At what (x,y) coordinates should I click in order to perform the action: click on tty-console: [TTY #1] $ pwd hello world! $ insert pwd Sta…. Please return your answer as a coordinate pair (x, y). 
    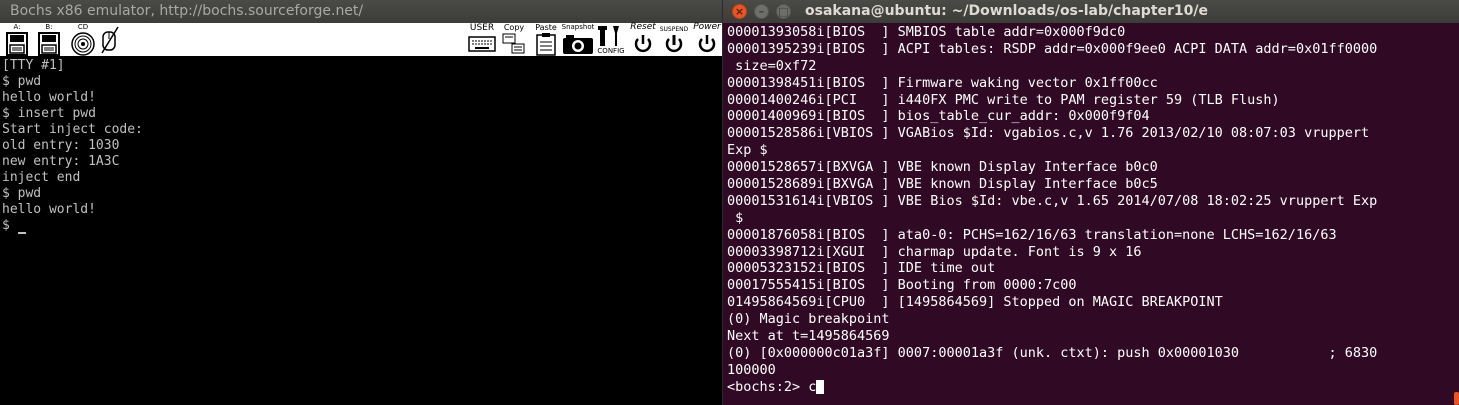
    Looking at the image, I should click on (72, 146).